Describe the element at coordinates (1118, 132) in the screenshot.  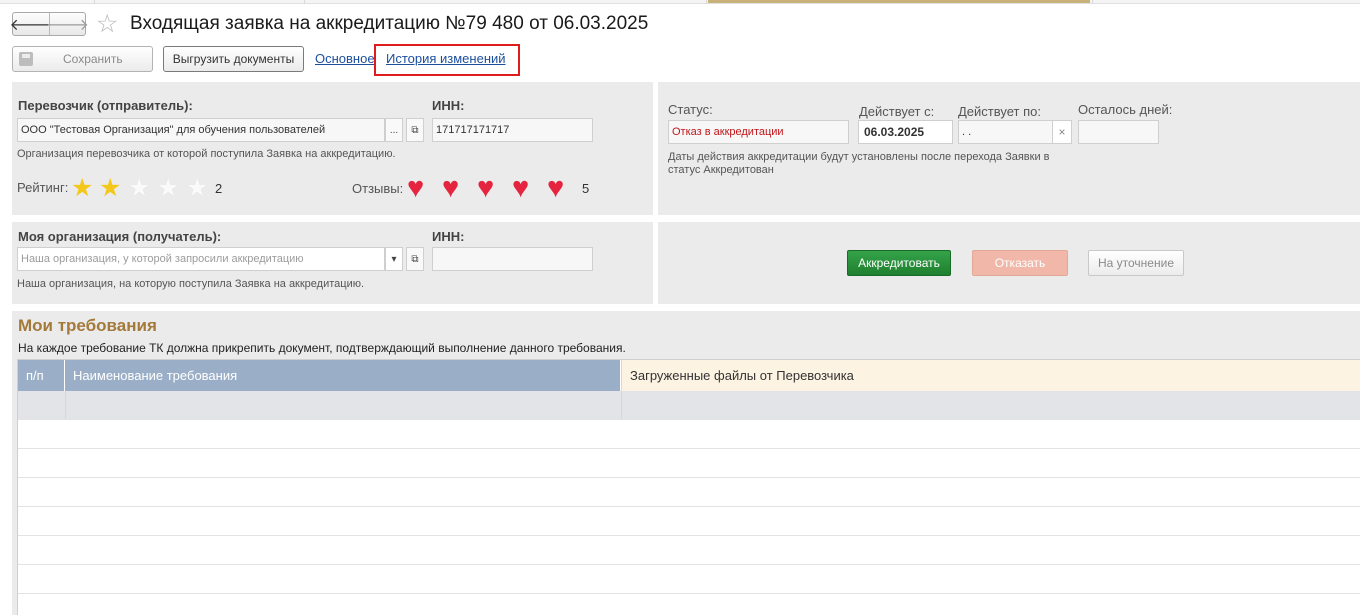
I see `days-left-field` at that location.